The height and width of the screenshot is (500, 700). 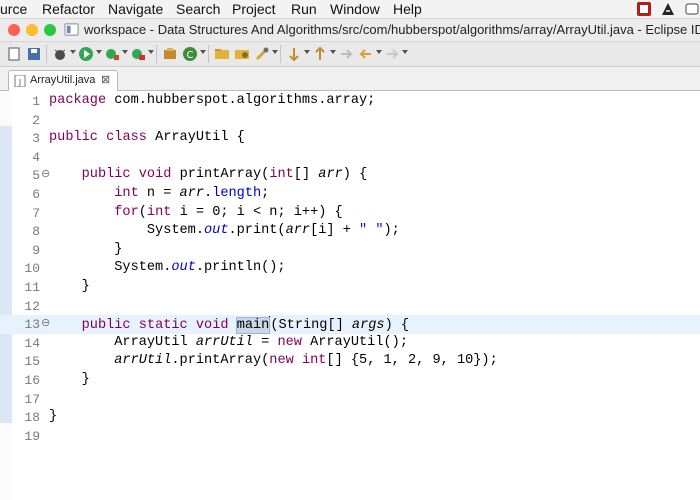 I want to click on zoom-window-button, so click(x=50, y=30).